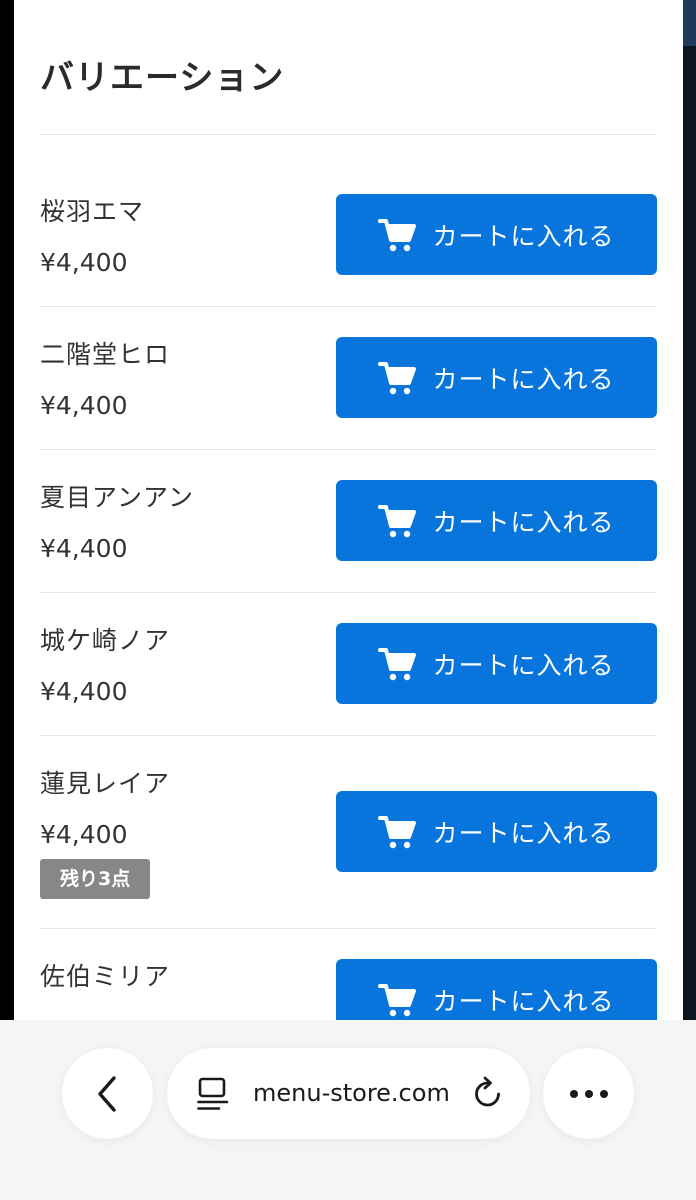 This screenshot has width=696, height=1200. What do you see at coordinates (92, 211) in the screenshot?
I see `variant-name: 桜羽エマ` at bounding box center [92, 211].